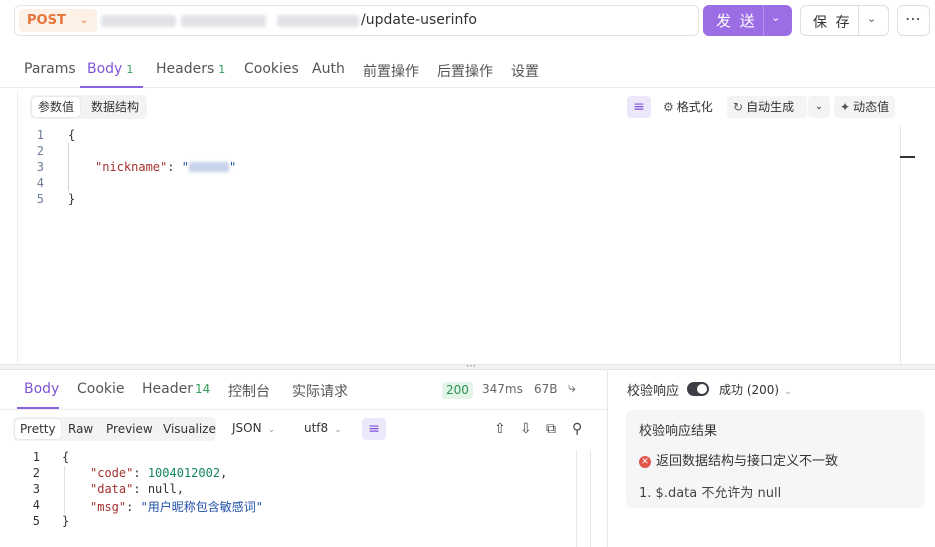  What do you see at coordinates (747, 20) in the screenshot?
I see `send-button: 发 送 ⌄` at bounding box center [747, 20].